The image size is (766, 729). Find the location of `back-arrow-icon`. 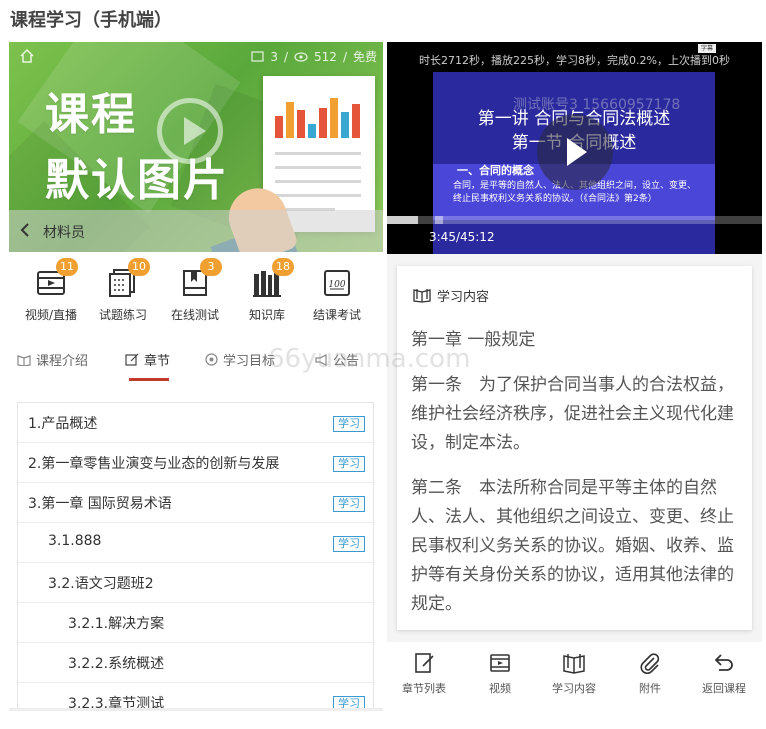

back-arrow-icon is located at coordinates (25, 230).